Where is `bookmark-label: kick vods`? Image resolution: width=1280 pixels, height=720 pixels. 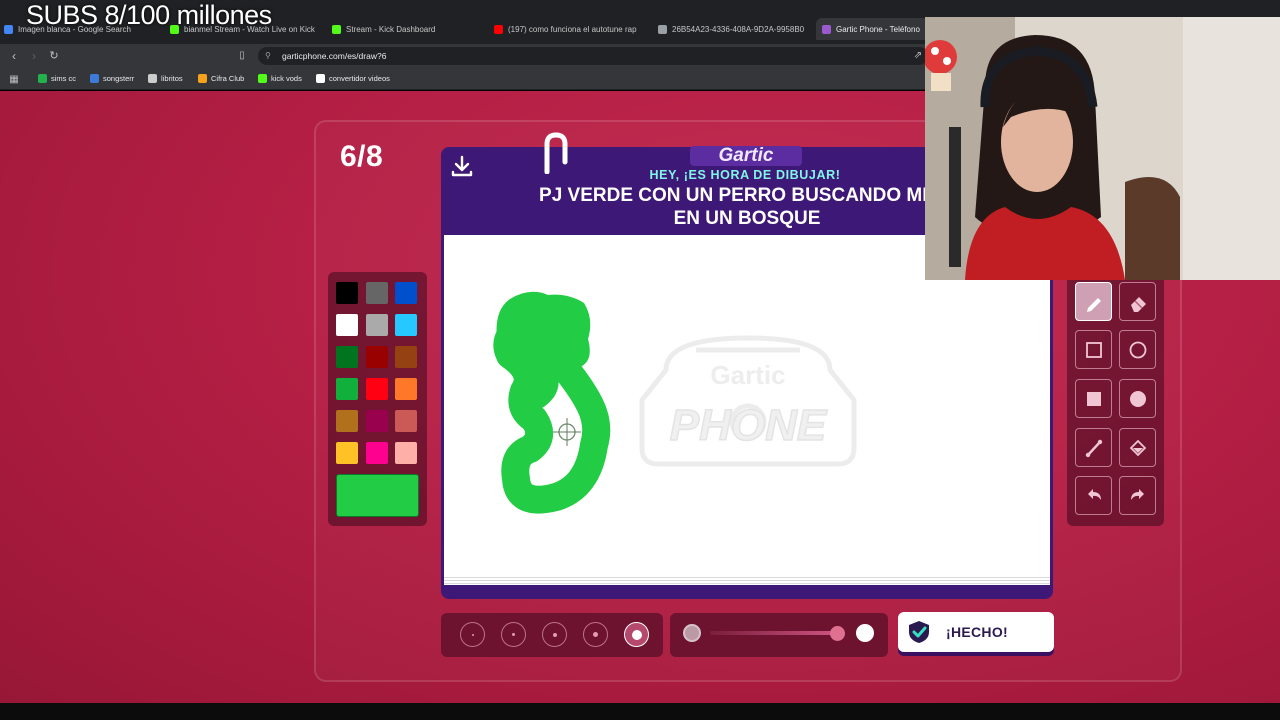 bookmark-label: kick vods is located at coordinates (286, 78).